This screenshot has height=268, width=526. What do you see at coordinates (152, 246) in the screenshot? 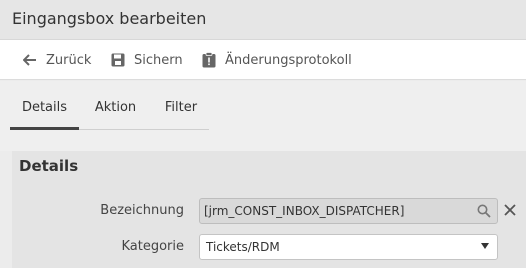
I see `category-label: Kategorie` at bounding box center [152, 246].